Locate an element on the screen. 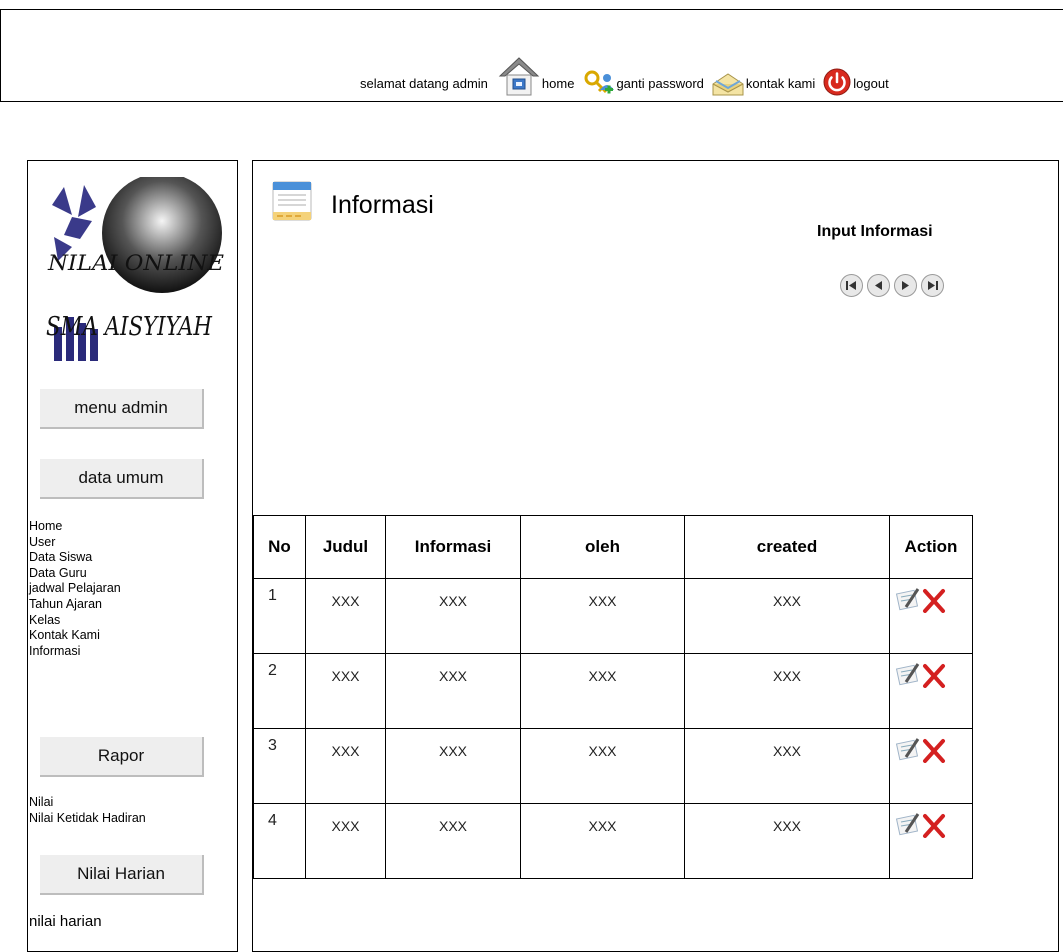 The height and width of the screenshot is (952, 1063). svg-text: SMA AISYIYAH is located at coordinates (129, 327).